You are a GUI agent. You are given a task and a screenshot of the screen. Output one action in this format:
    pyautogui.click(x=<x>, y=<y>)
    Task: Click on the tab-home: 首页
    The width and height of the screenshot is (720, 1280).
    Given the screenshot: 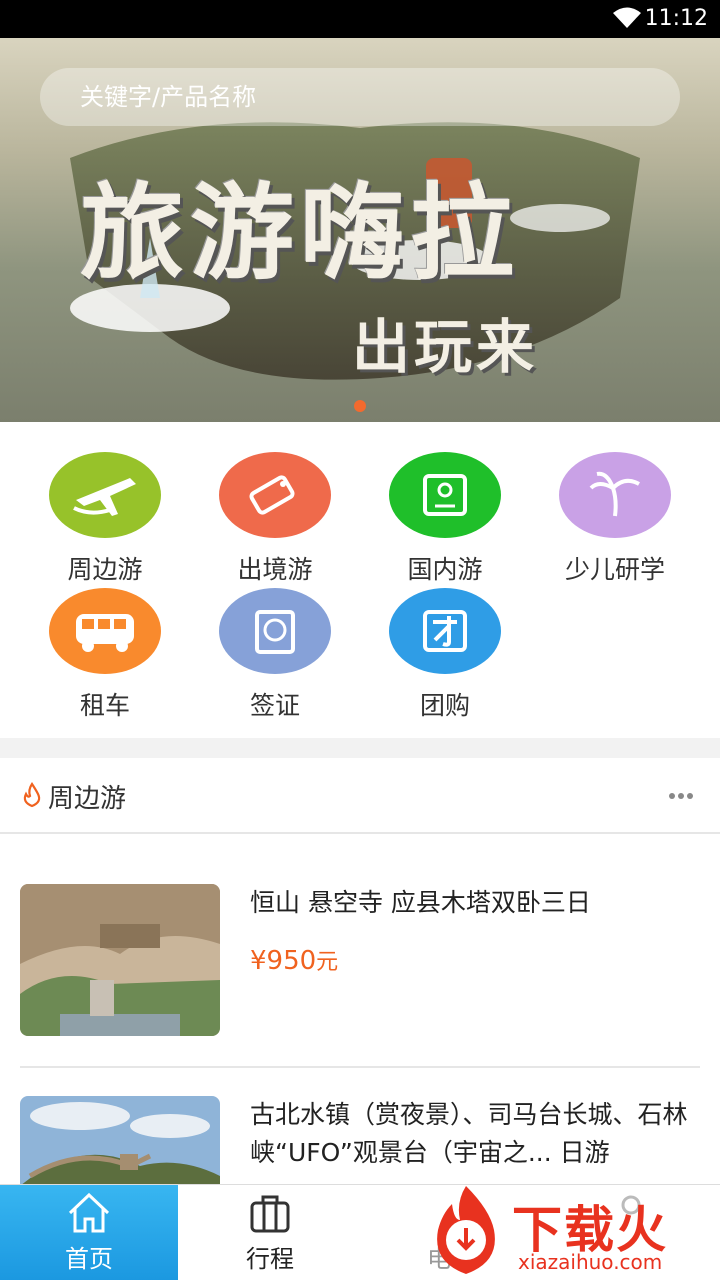 What is the action you would take?
    pyautogui.click(x=89, y=1232)
    